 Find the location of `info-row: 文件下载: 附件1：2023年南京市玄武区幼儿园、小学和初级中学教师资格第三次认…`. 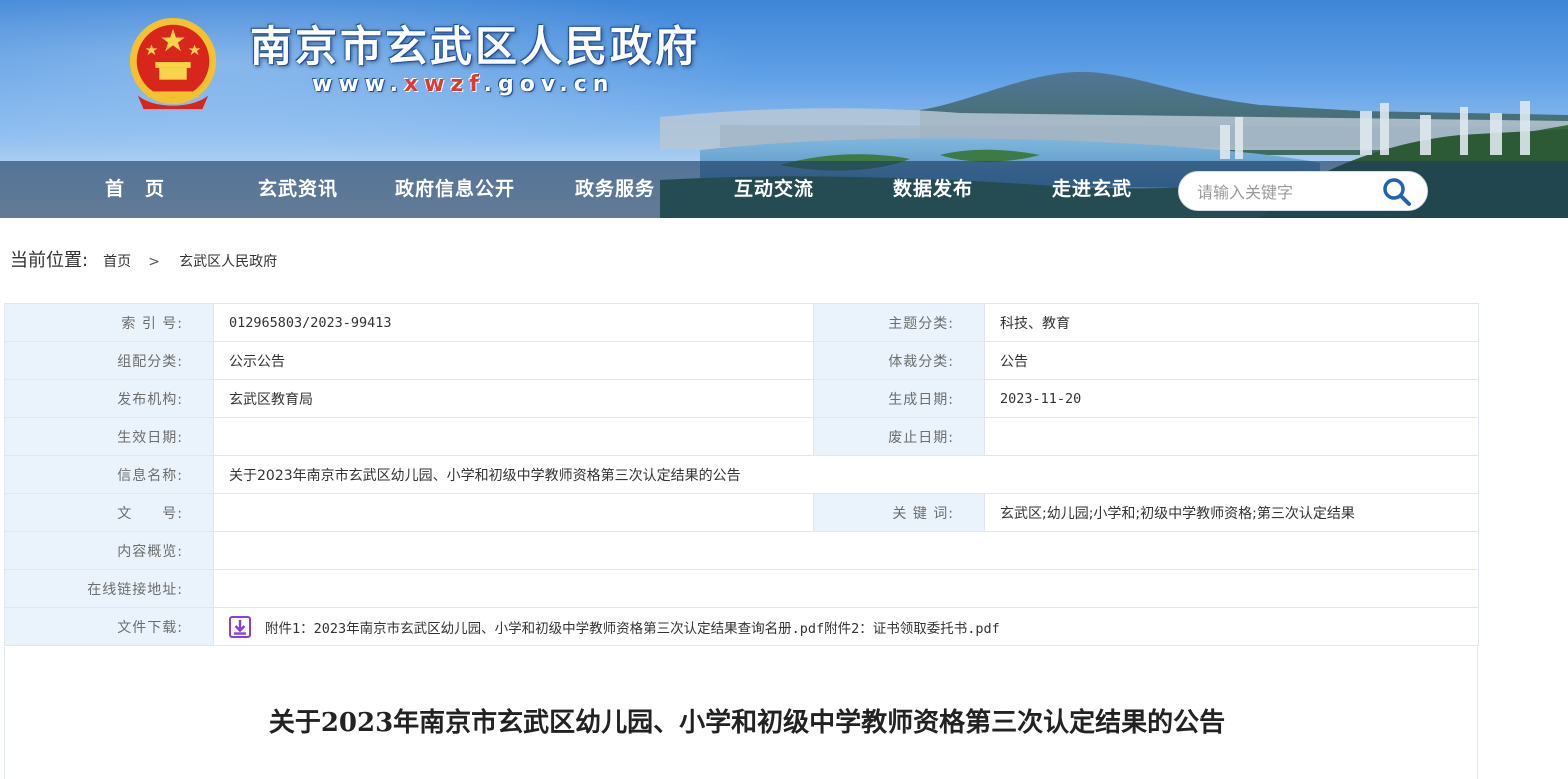

info-row: 文件下载: 附件1：2023年南京市玄武区幼儿园、小学和初级中学教师资格第三次认… is located at coordinates (741, 626).